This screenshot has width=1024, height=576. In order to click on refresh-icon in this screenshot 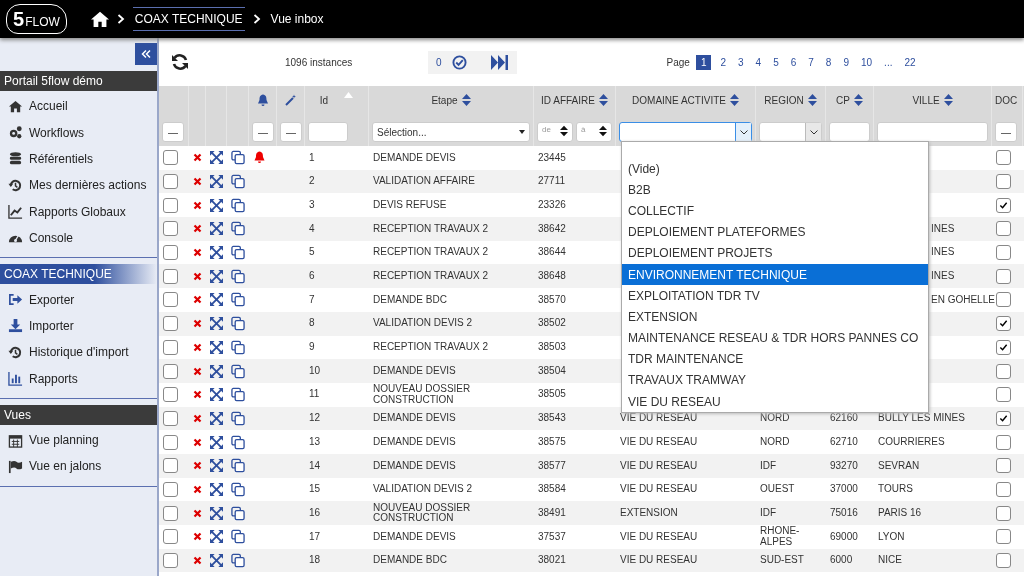, I will do `click(180, 62)`.